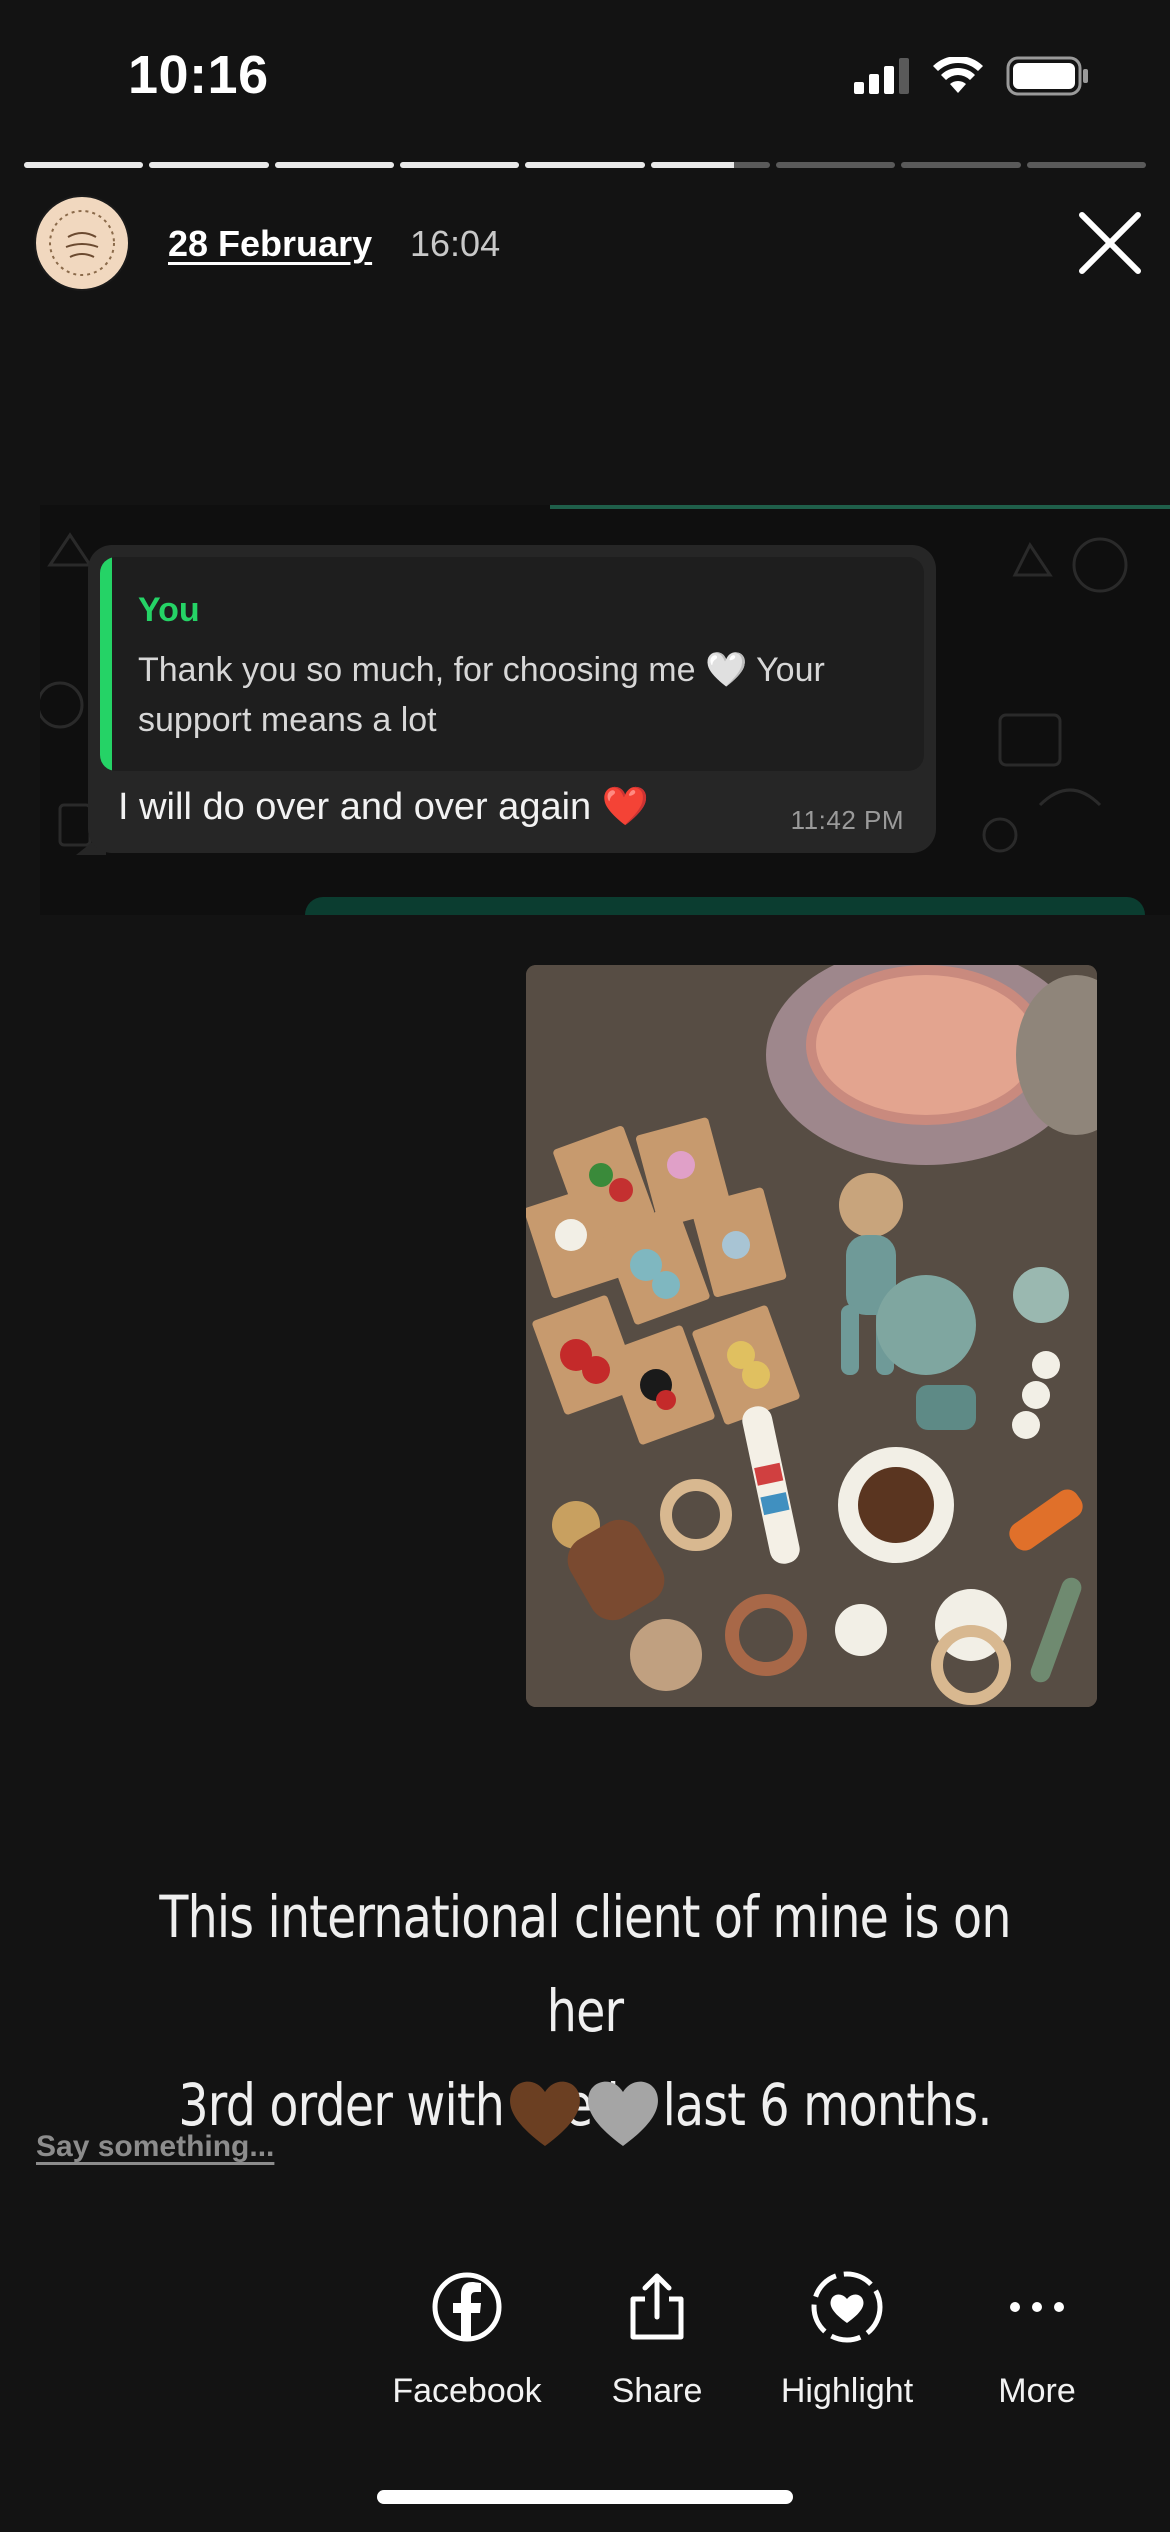 The width and height of the screenshot is (1170, 2532). What do you see at coordinates (455, 243) in the screenshot?
I see `story-time: 16:04` at bounding box center [455, 243].